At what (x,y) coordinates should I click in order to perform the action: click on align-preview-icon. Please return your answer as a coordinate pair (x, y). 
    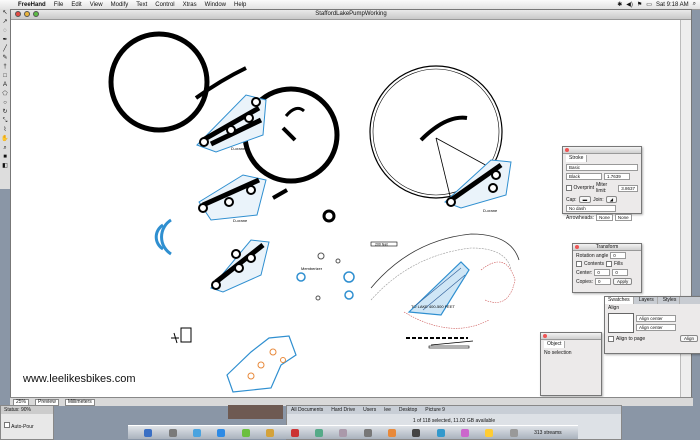
    Looking at the image, I should click on (621, 323).